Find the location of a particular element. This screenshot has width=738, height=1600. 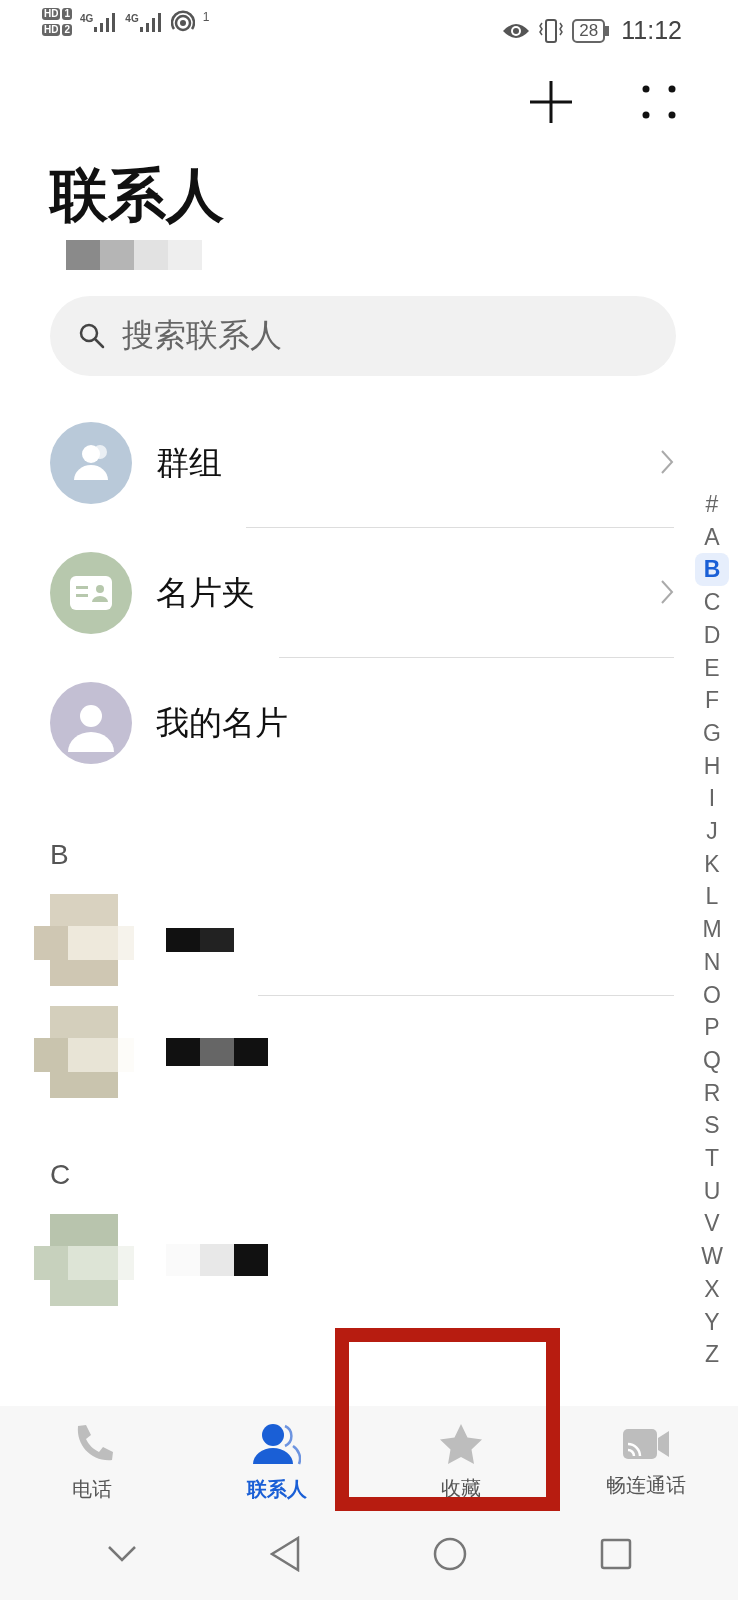

index-letter: V is located at coordinates (712, 1224).